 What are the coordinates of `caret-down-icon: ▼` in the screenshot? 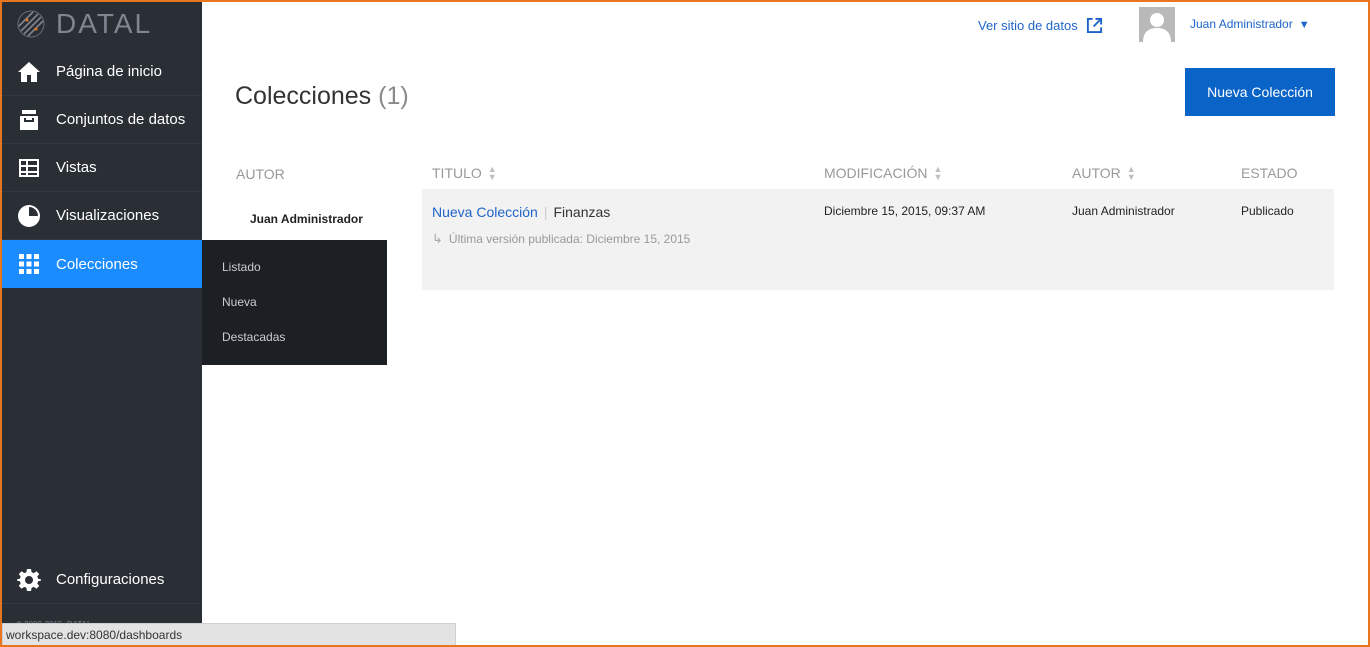 It's located at (1304, 25).